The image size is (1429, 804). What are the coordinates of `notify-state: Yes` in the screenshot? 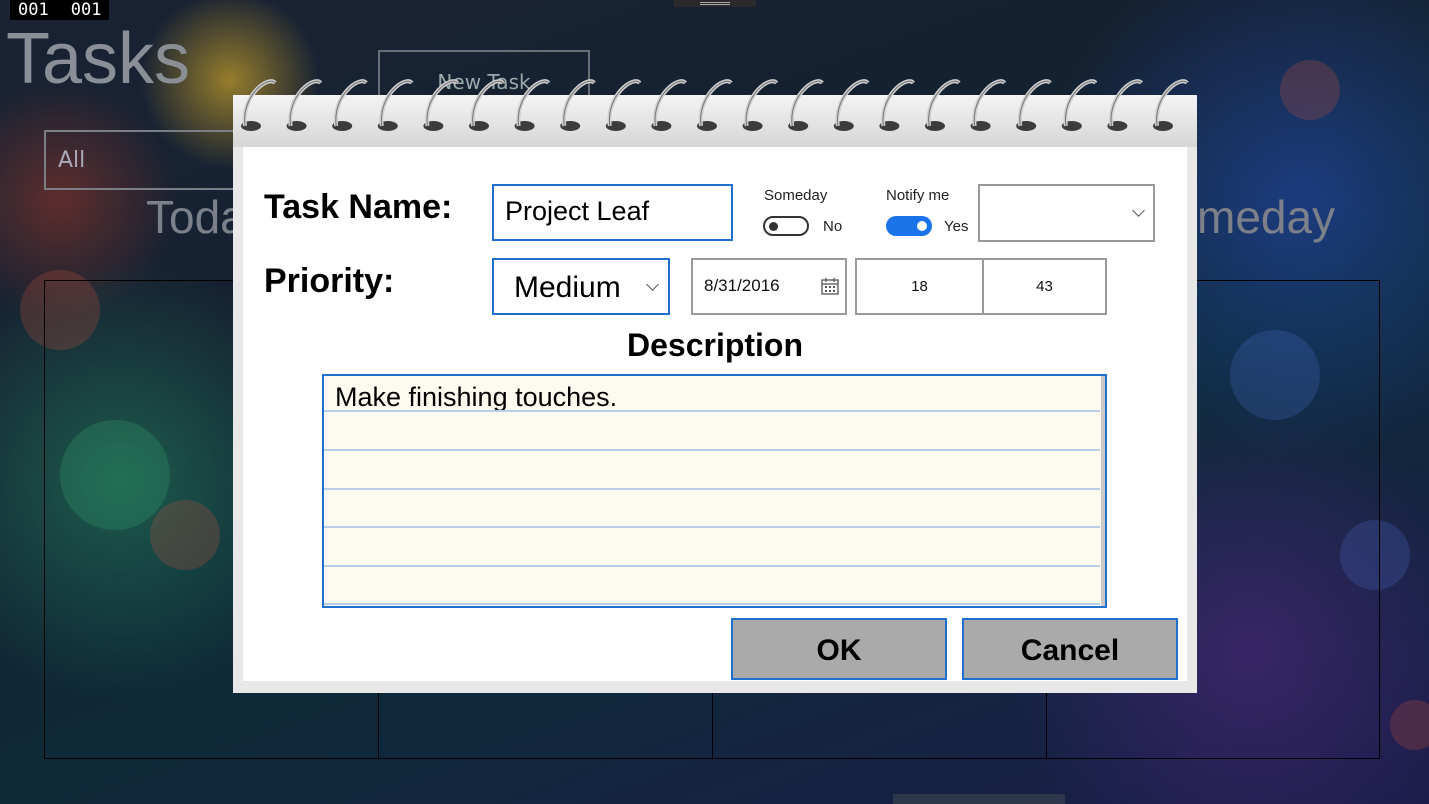 It's located at (956, 226).